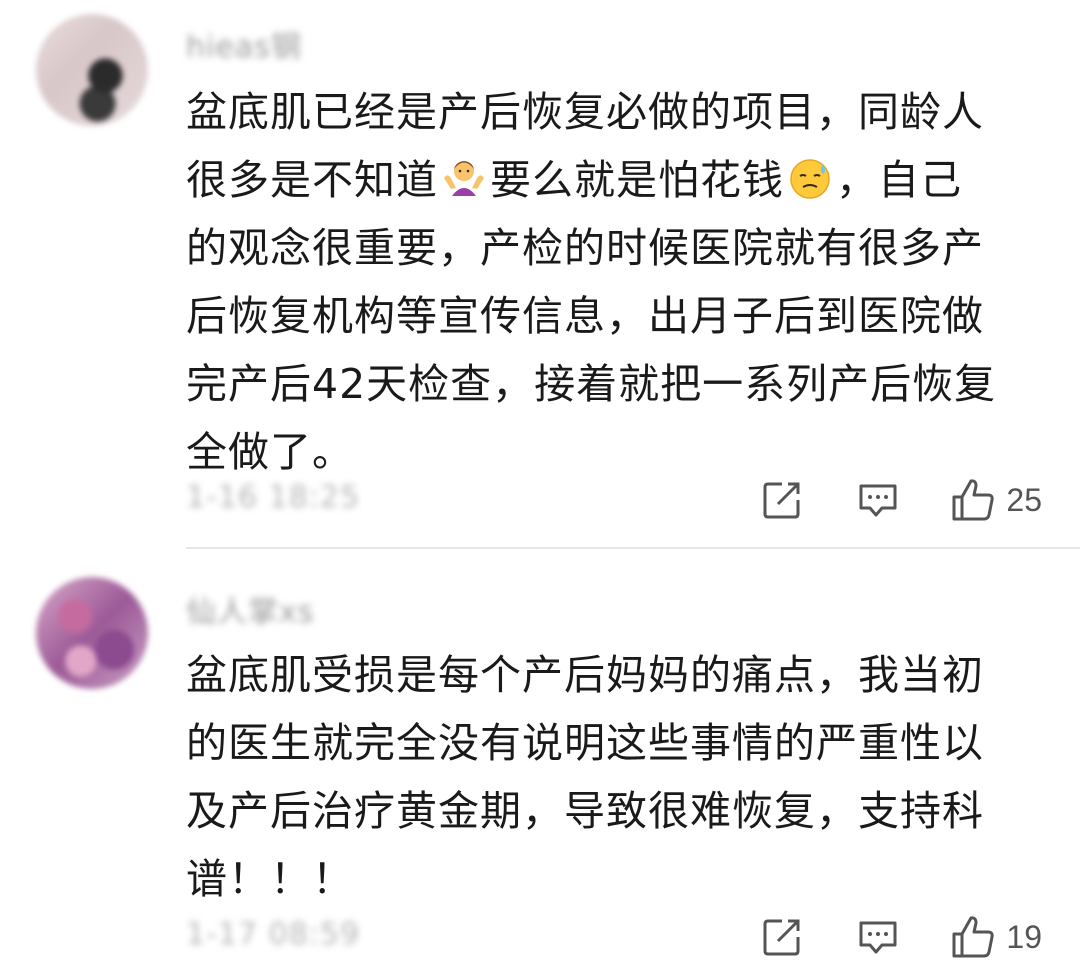 The height and width of the screenshot is (976, 1080). I want to click on woman-shrugging-emoji, so click(464, 178).